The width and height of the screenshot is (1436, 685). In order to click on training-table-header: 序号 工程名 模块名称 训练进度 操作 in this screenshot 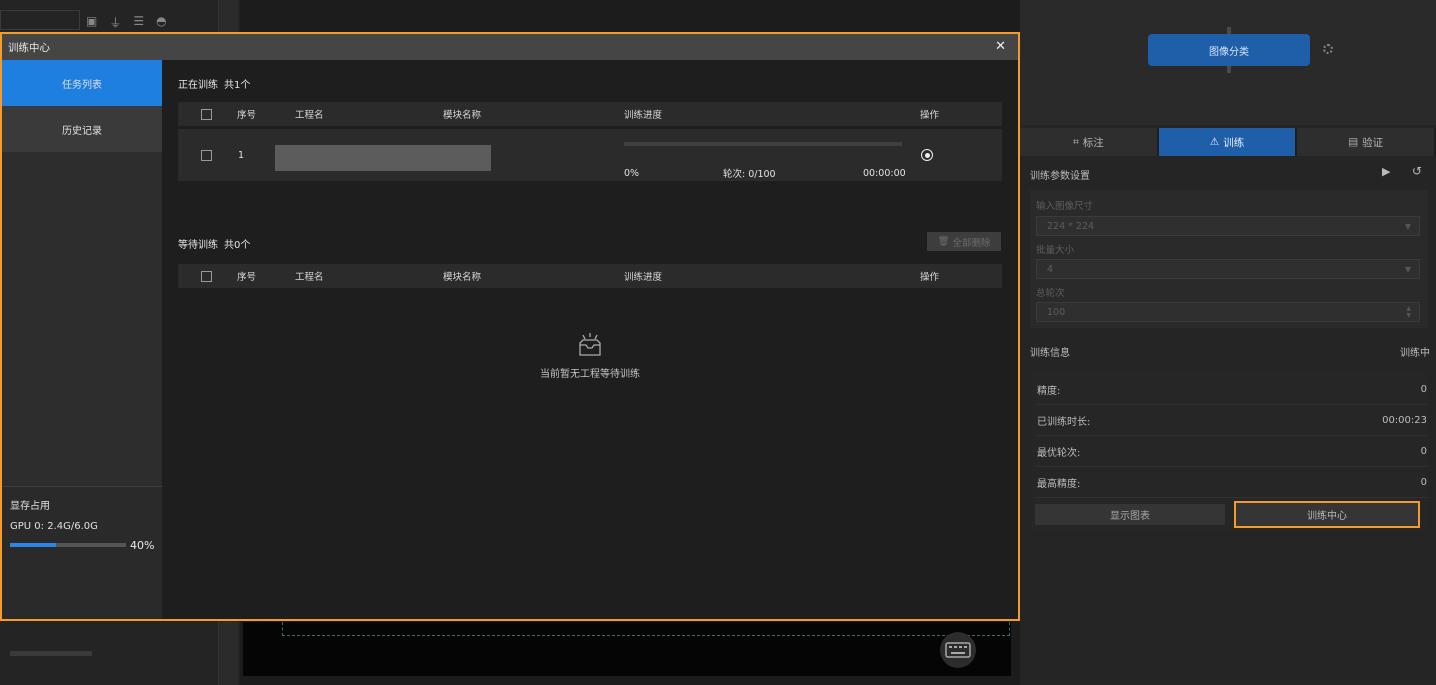, I will do `click(590, 114)`.